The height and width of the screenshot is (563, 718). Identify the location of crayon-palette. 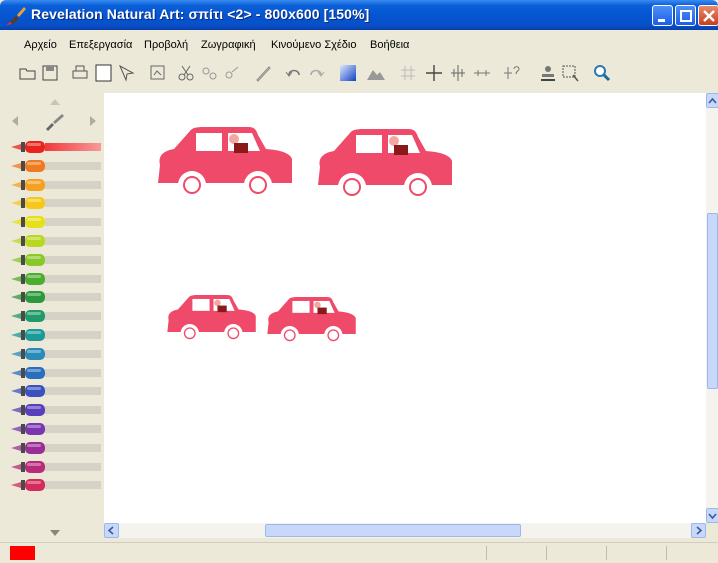
(56, 319).